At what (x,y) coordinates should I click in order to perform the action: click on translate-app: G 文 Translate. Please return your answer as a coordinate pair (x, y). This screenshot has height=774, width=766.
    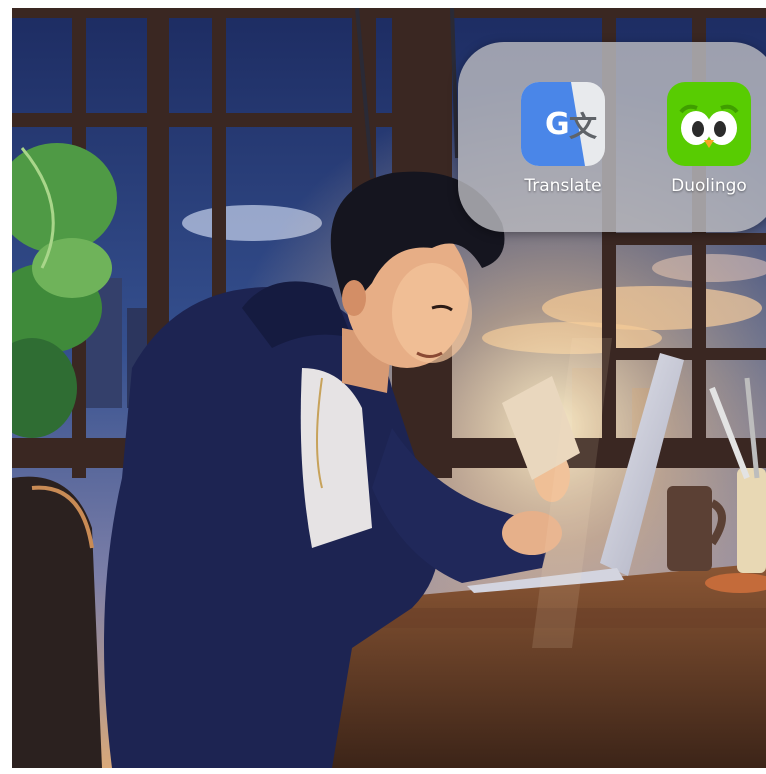
    Looking at the image, I should click on (563, 139).